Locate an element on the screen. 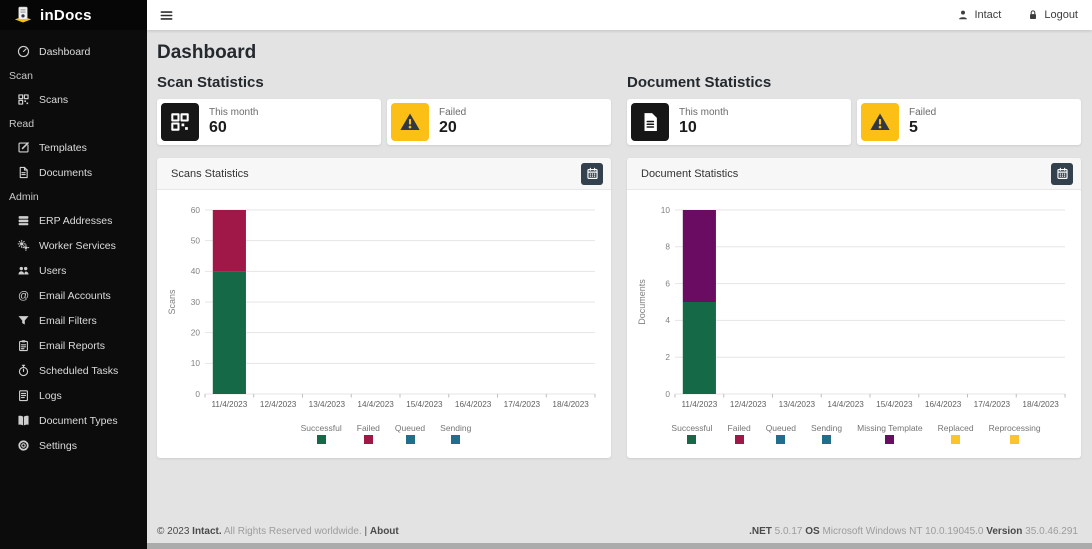 Image resolution: width=1092 pixels, height=549 pixels. sidebar-item-documents: Documents is located at coordinates (73, 172).